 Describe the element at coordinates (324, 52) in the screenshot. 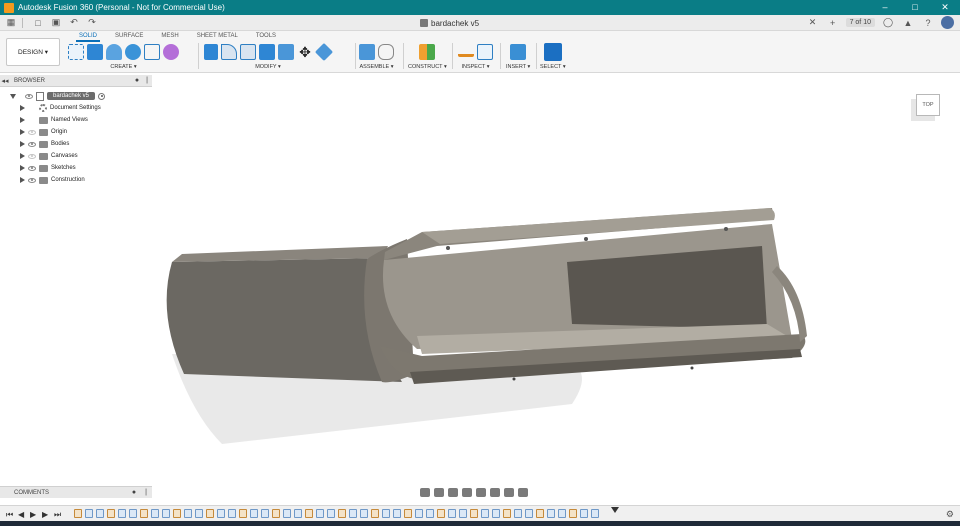

I see `scale-icon` at that location.